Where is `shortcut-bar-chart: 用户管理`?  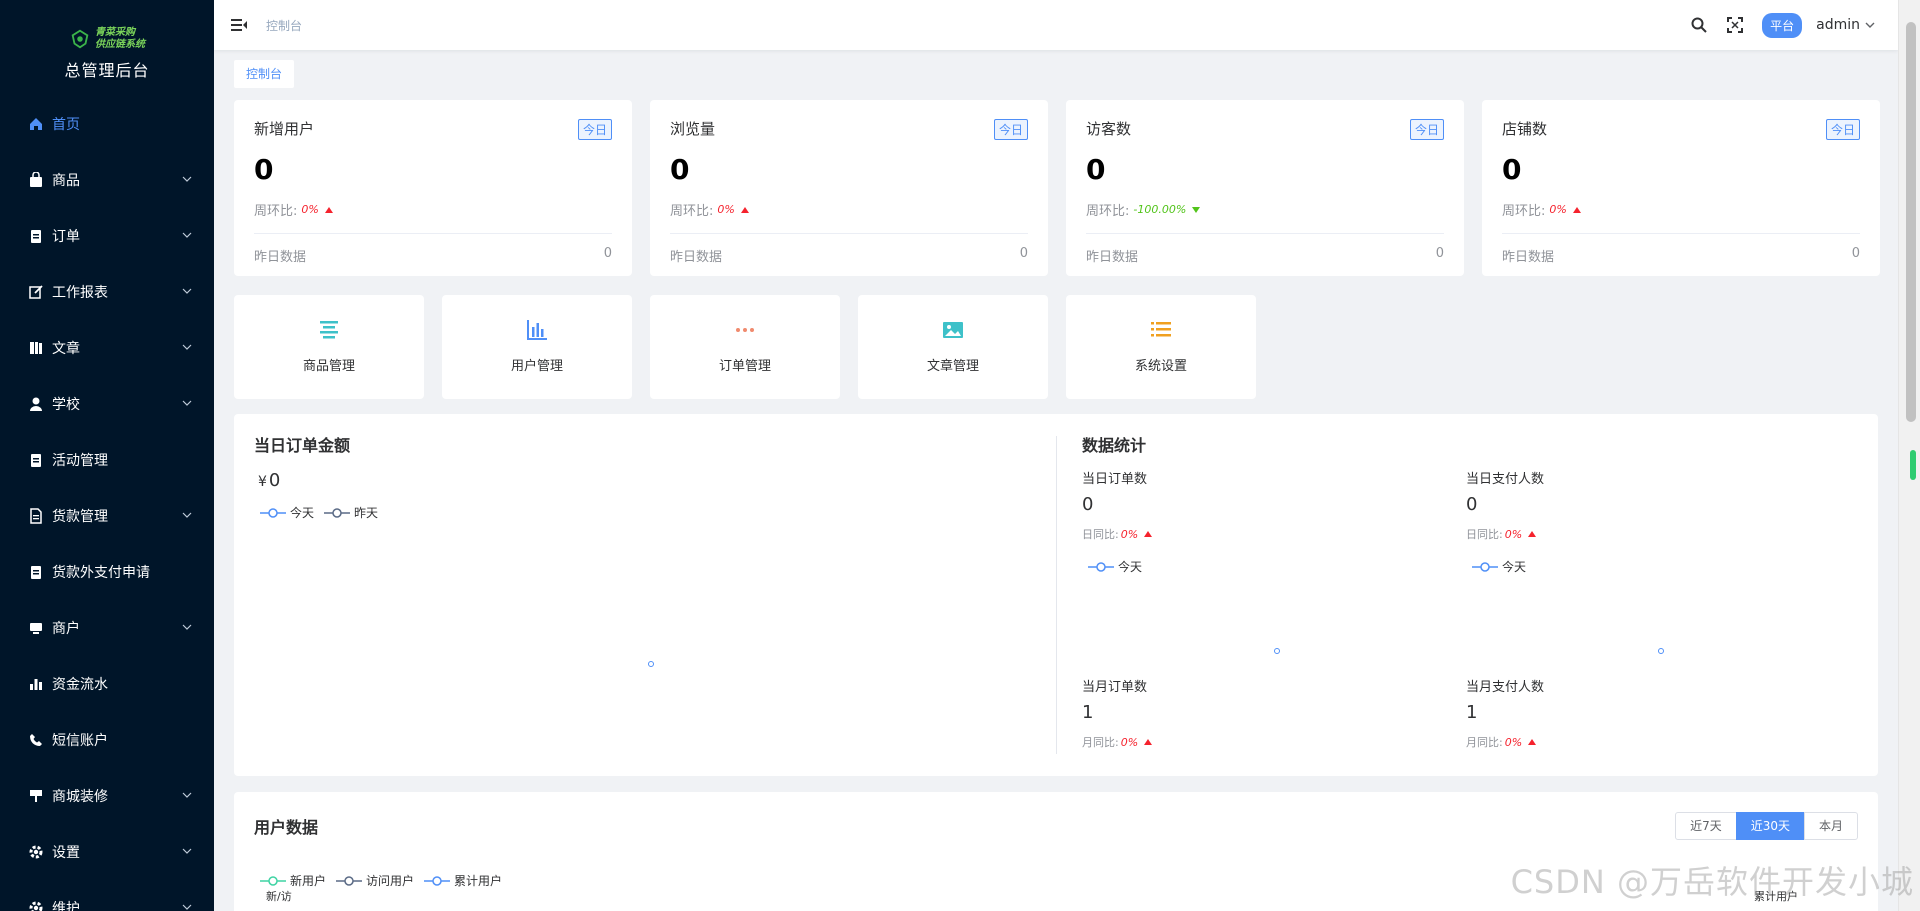 shortcut-bar-chart: 用户管理 is located at coordinates (537, 347).